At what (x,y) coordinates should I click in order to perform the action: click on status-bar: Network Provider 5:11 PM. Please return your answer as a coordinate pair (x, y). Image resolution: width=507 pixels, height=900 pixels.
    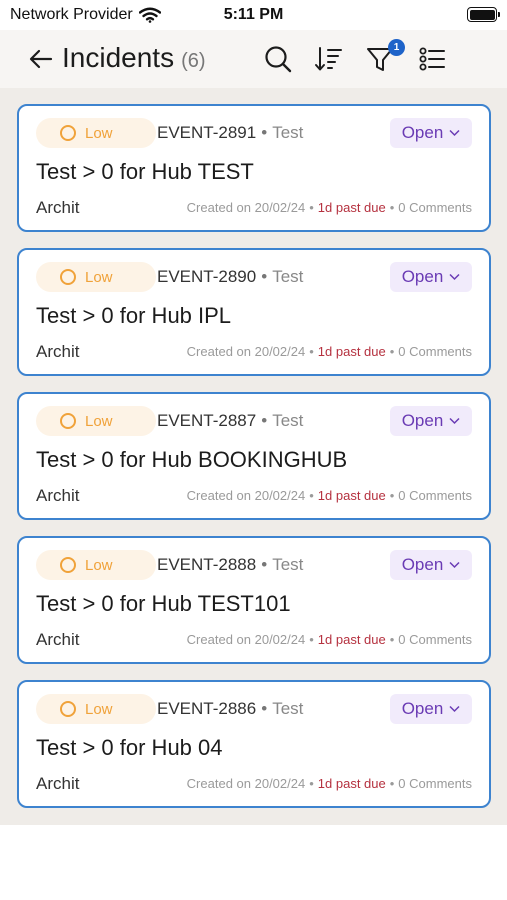
    Looking at the image, I should click on (253, 15).